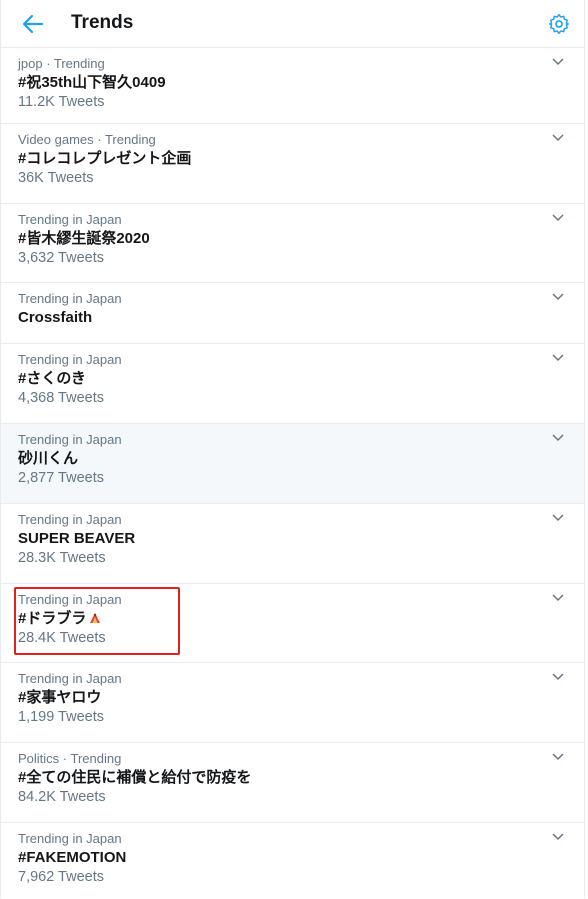  I want to click on trend-meta: jpop · Trending, so click(61, 63).